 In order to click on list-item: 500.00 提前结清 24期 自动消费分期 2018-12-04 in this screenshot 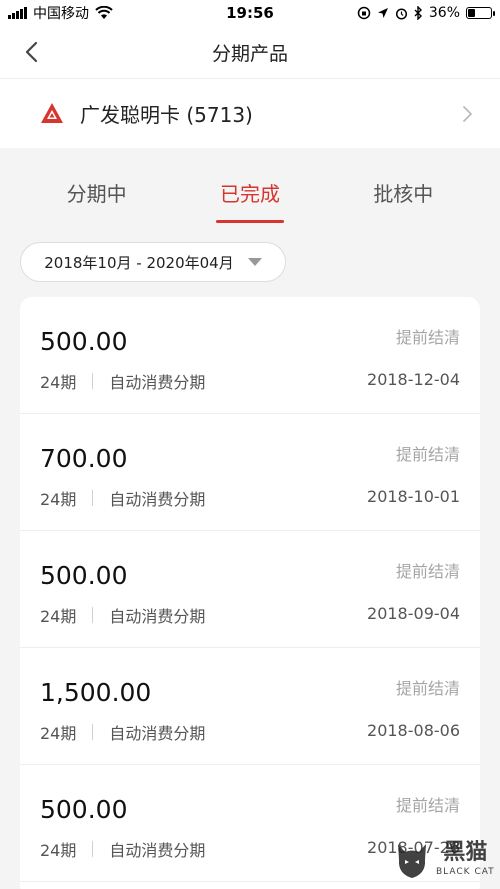, I will do `click(250, 355)`.